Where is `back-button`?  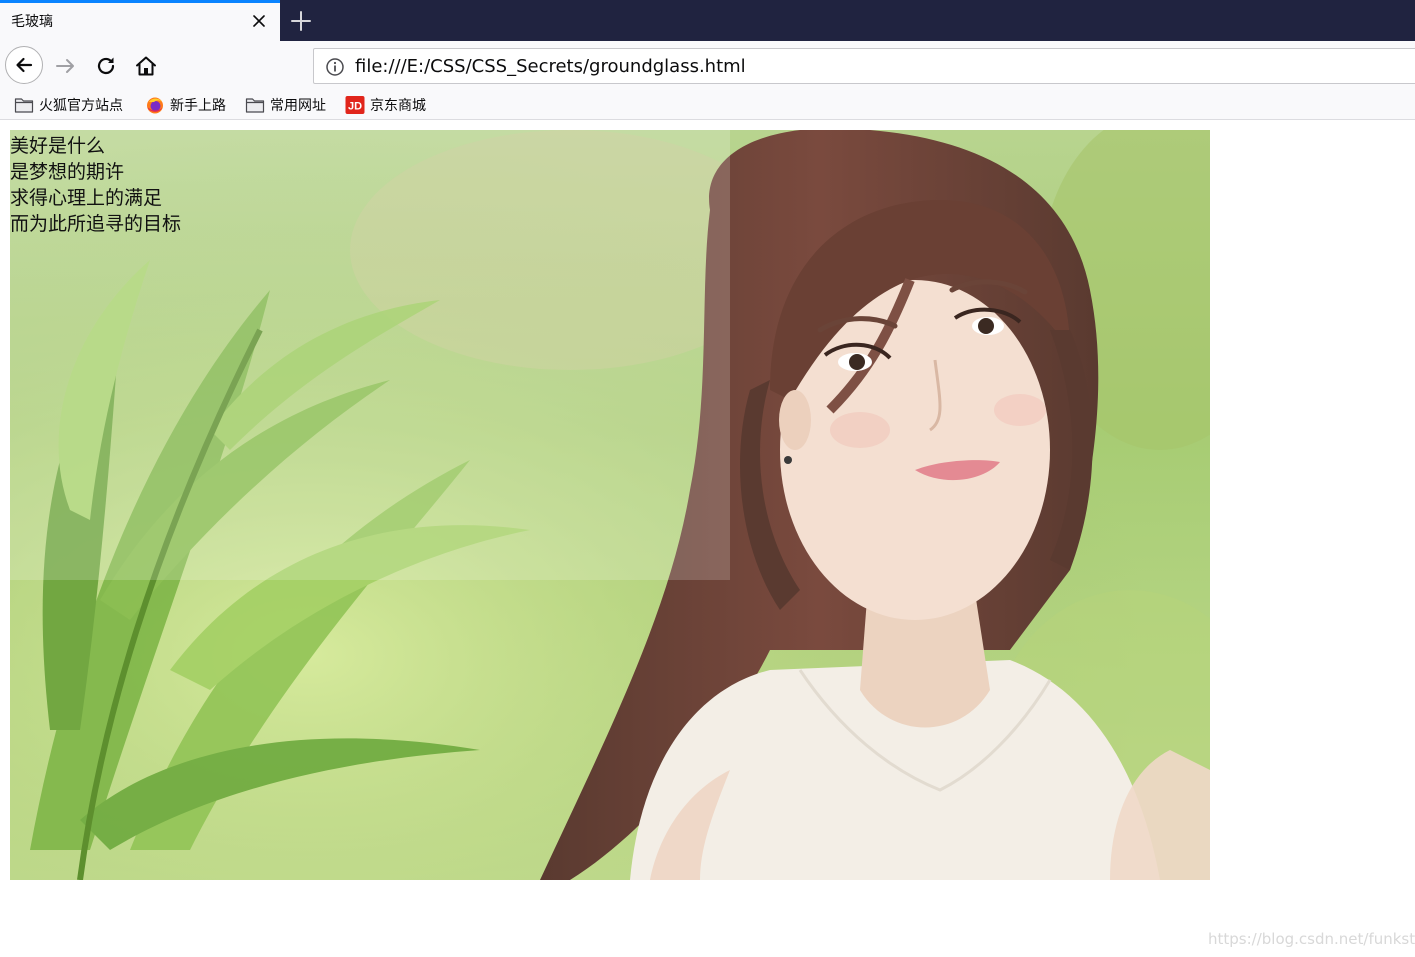 back-button is located at coordinates (24, 65).